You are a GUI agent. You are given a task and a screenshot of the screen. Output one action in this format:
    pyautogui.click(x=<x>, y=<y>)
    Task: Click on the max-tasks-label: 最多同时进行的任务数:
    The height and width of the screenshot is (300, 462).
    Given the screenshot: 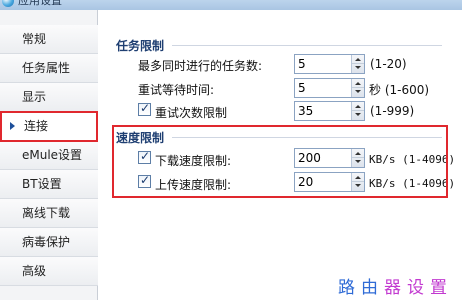 What is the action you would take?
    pyautogui.click(x=200, y=66)
    